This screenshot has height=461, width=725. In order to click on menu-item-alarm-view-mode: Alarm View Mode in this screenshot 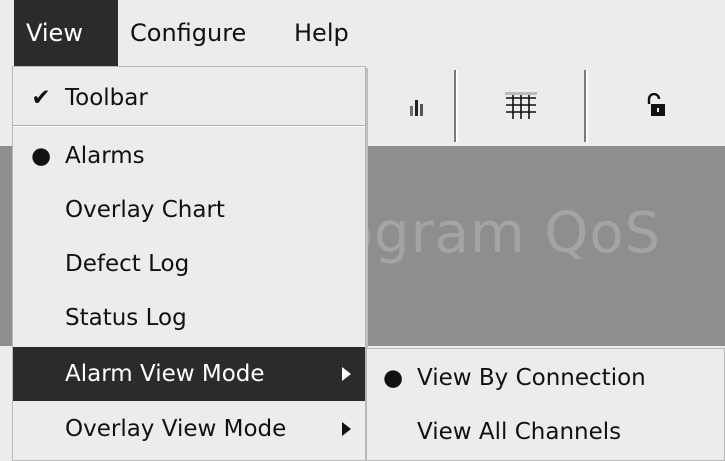, I will do `click(189, 374)`.